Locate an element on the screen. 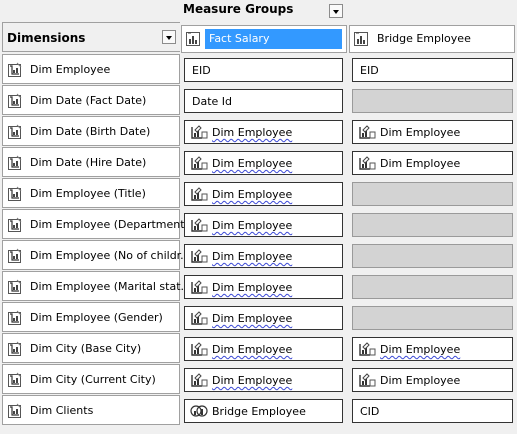  dimension-row: Dim Employee is located at coordinates (91, 69).